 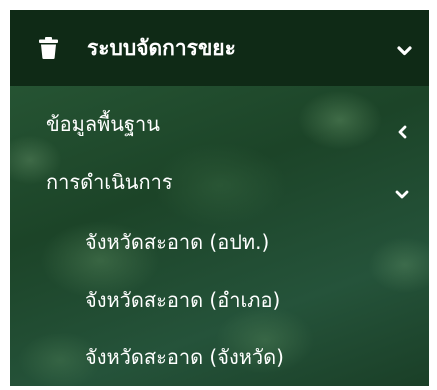 I want to click on submenu-item-clean-province-local-admin: จังหวัดสะอาด (อปท.), so click(x=177, y=242).